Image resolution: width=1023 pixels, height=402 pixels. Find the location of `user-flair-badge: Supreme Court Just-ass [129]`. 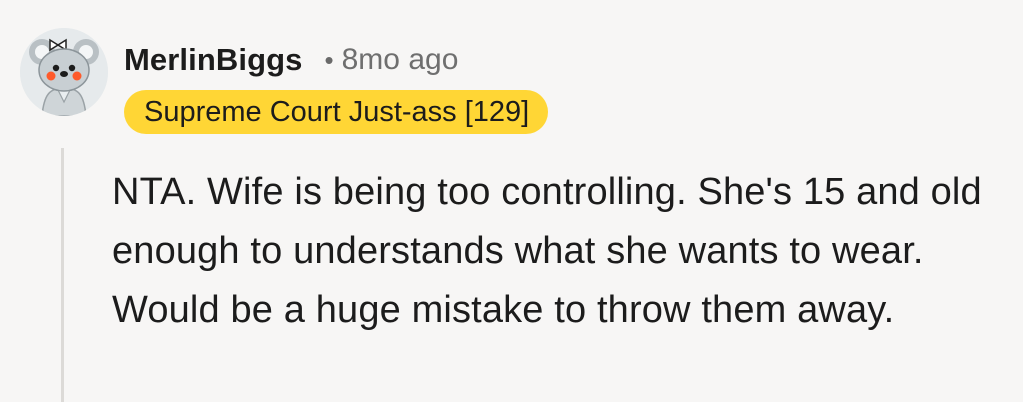

user-flair-badge: Supreme Court Just-ass [129] is located at coordinates (336, 112).